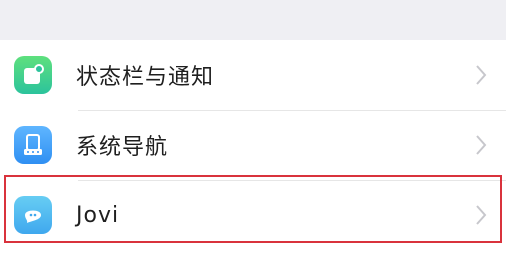 This screenshot has width=506, height=253. What do you see at coordinates (33, 145) in the screenshot?
I see `system-navigation-icon` at bounding box center [33, 145].